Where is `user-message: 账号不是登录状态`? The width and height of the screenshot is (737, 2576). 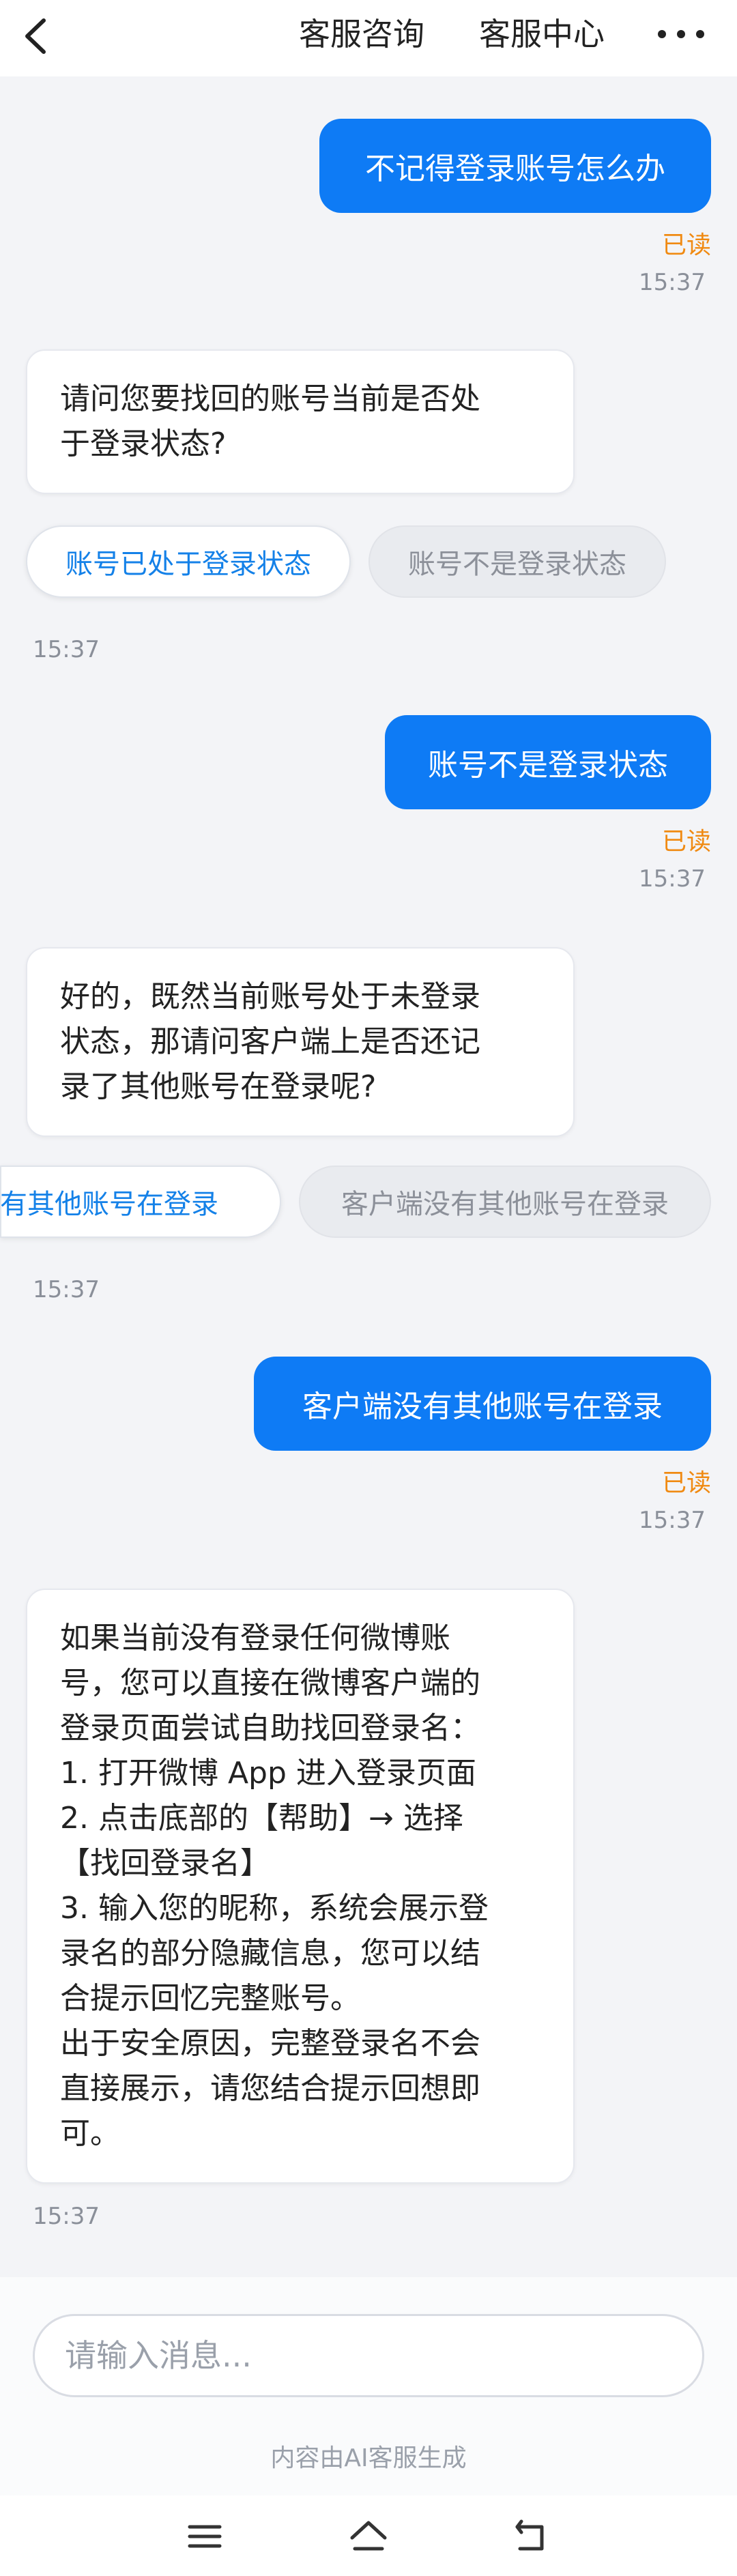
user-message: 账号不是登录状态 is located at coordinates (548, 762).